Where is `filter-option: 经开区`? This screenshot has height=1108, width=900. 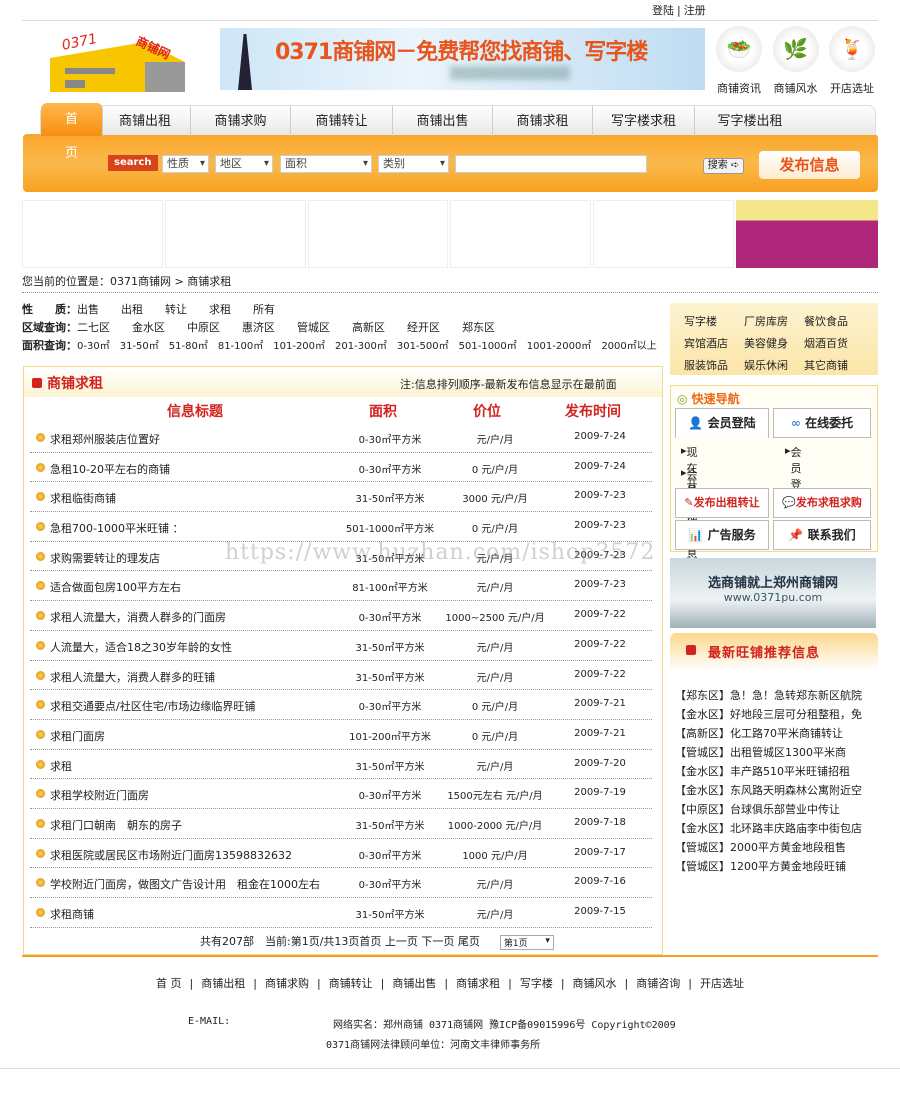
filter-option: 经开区 is located at coordinates (423, 327).